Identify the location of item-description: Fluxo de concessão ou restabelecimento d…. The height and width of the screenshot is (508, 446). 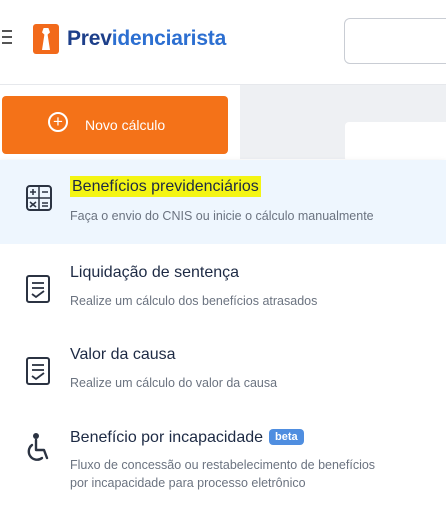
(222, 474).